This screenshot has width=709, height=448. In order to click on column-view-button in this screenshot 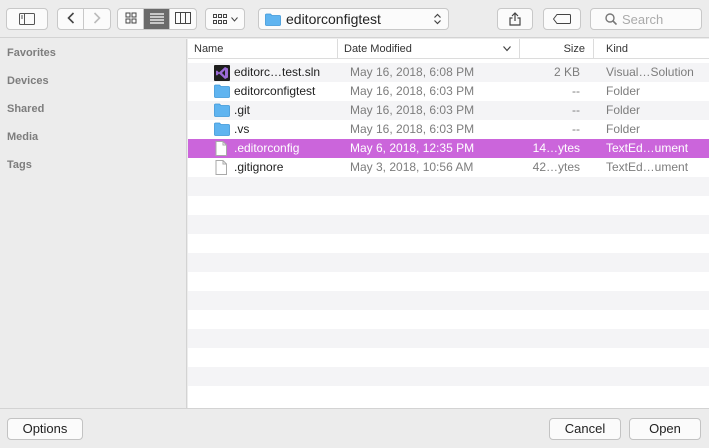, I will do `click(183, 19)`.